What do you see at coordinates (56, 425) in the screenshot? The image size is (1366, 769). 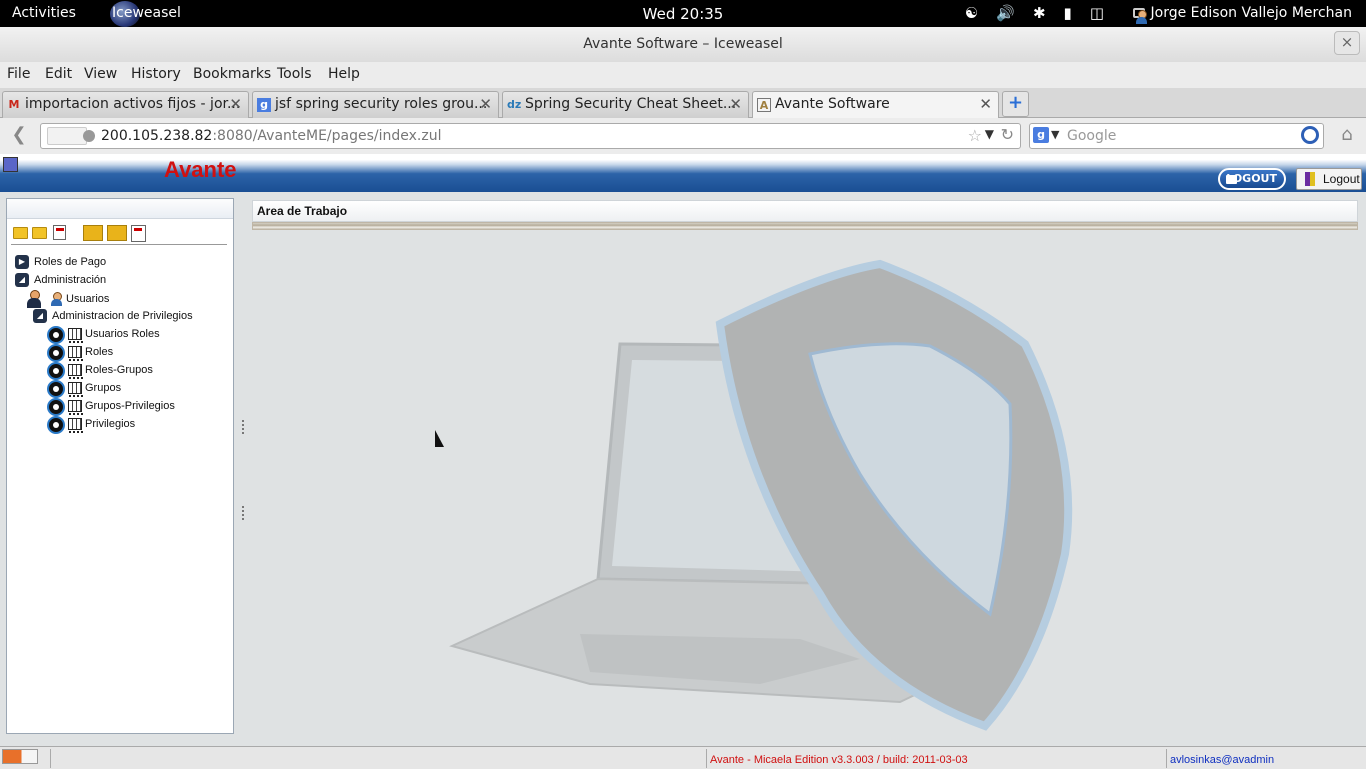 I see `privileges-icon` at bounding box center [56, 425].